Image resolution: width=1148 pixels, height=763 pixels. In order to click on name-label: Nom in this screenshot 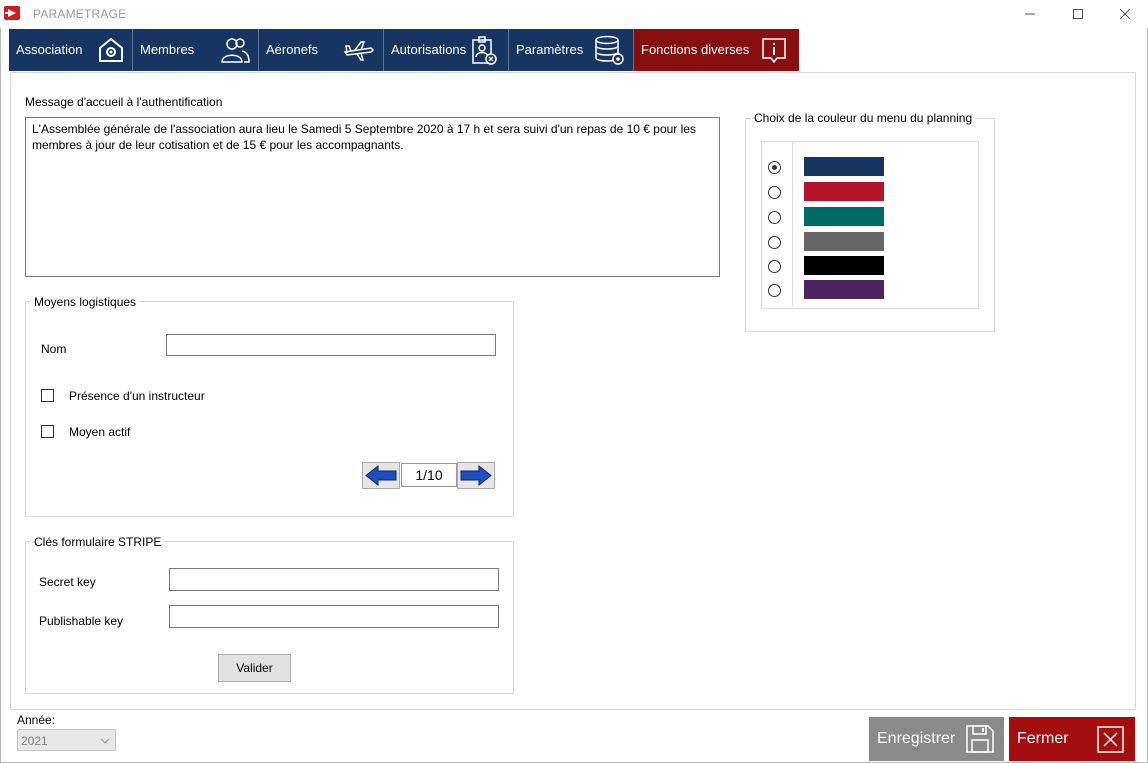, I will do `click(54, 349)`.